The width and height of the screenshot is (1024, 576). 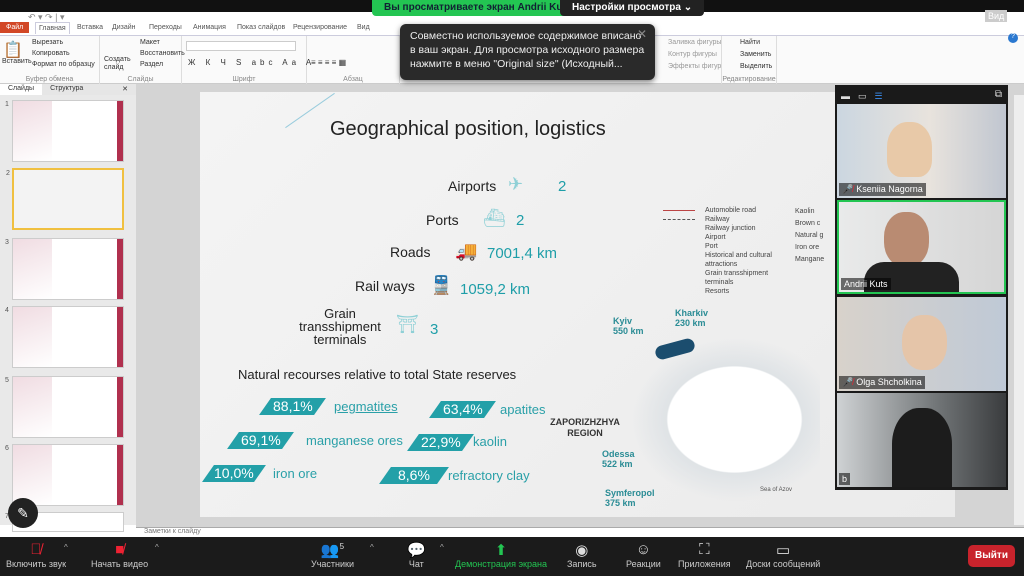 I want to click on font-format-buttons: Ж К Ч S abc Aa A, so click(x=251, y=62).